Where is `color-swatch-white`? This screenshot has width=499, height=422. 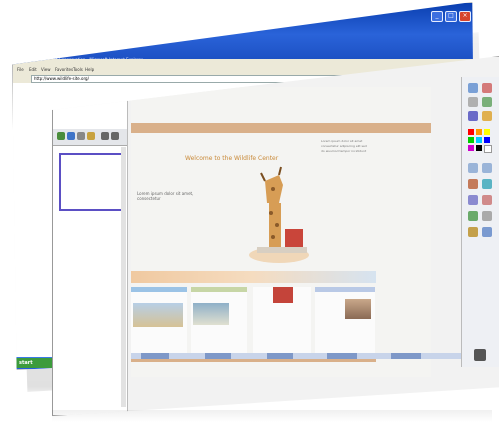 color-swatch-white is located at coordinates (488, 149).